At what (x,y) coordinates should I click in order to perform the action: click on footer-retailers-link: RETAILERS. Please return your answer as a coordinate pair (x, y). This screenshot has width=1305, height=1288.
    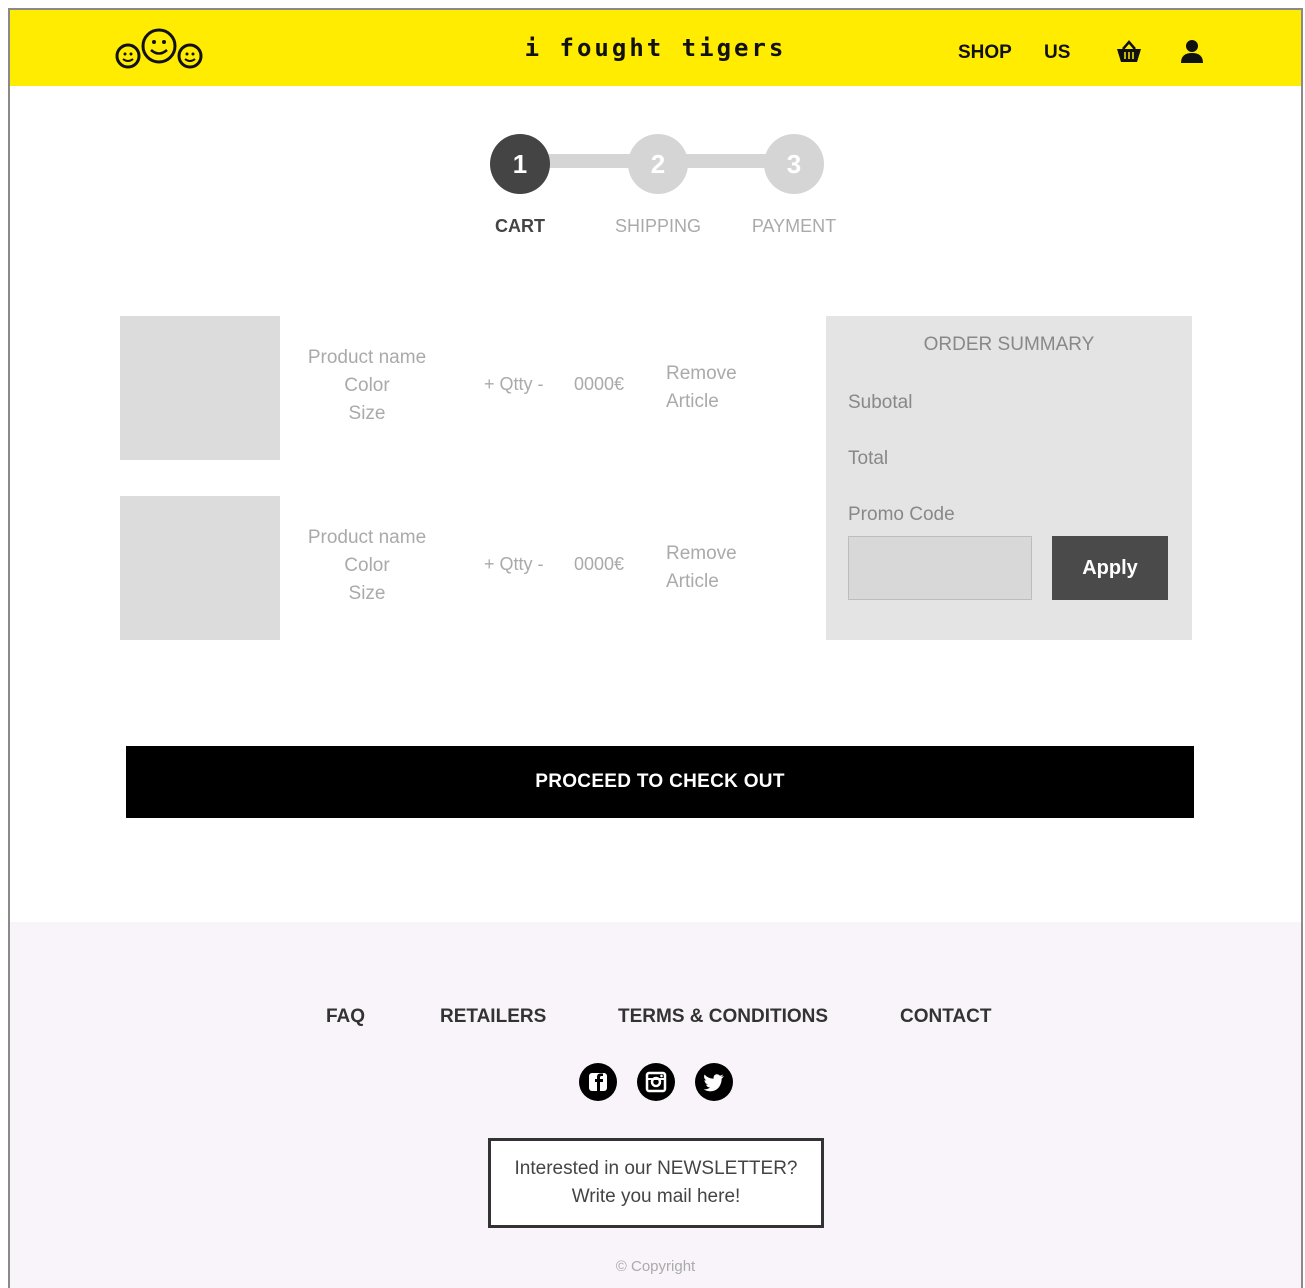
    Looking at the image, I should click on (493, 1017).